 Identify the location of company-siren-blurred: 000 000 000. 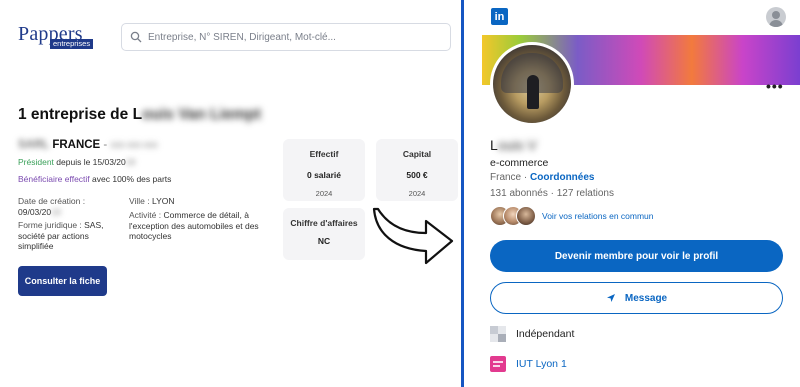
(134, 145).